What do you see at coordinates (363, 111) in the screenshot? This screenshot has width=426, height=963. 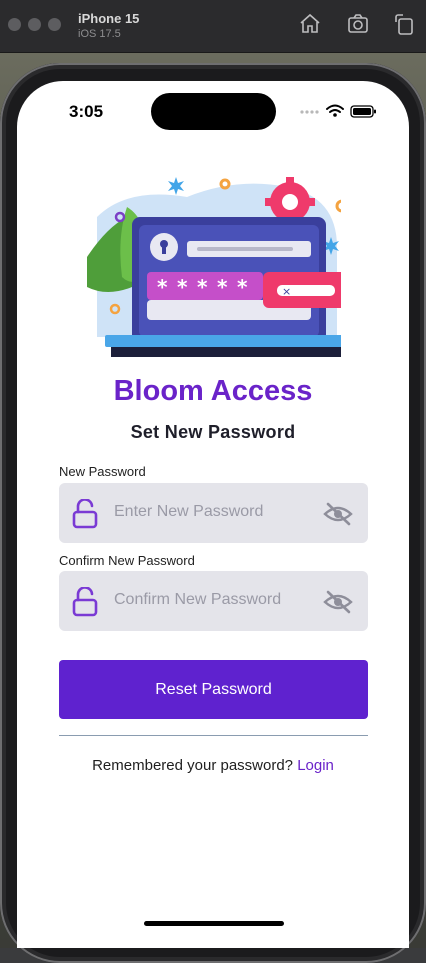 I see `battery-icon` at bounding box center [363, 111].